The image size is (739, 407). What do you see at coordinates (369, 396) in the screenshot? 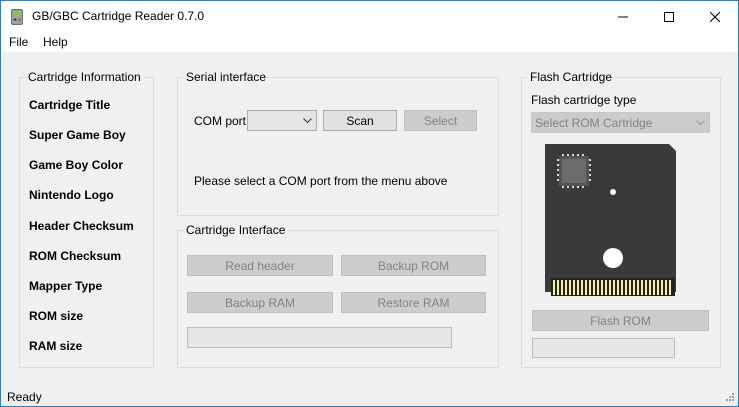
I see `status-bar: Ready` at bounding box center [369, 396].